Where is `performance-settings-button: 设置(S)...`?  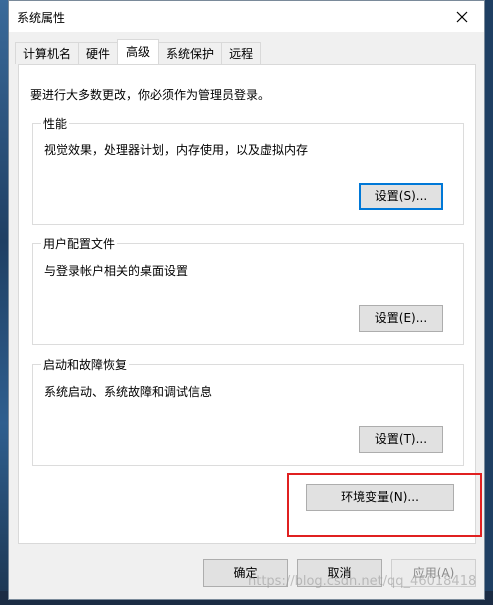 performance-settings-button: 设置(S)... is located at coordinates (401, 196).